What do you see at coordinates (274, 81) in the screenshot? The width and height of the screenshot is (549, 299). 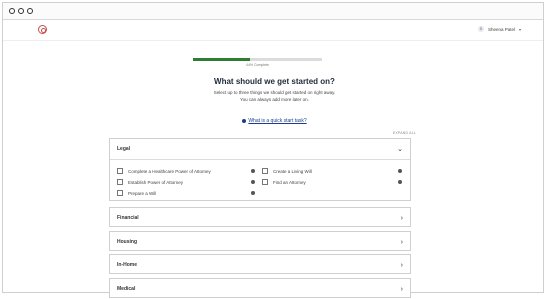 I see `page-title: What should we get started on?` at bounding box center [274, 81].